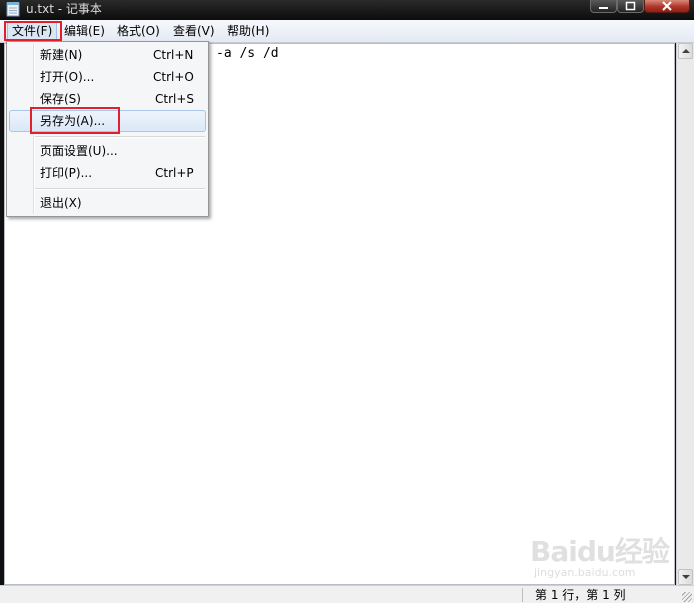 This screenshot has height=603, width=694. Describe the element at coordinates (194, 31) in the screenshot. I see `menu-view: 查看(V)` at that location.